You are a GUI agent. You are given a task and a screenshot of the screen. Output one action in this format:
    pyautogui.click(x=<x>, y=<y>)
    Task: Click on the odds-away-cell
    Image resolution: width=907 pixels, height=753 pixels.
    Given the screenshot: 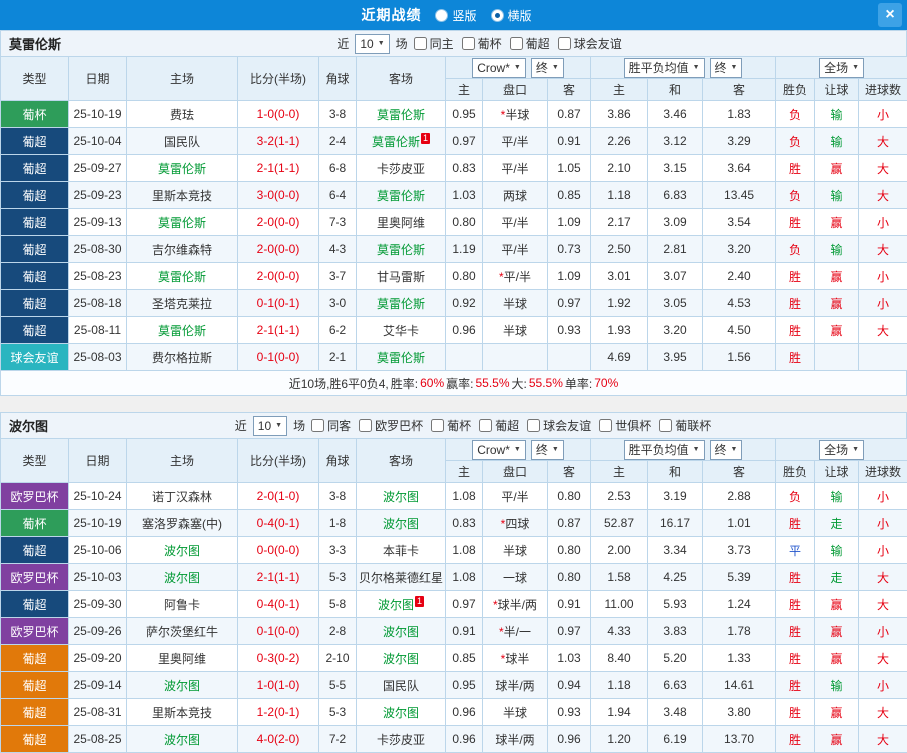 What is the action you would take?
    pyautogui.click(x=569, y=357)
    